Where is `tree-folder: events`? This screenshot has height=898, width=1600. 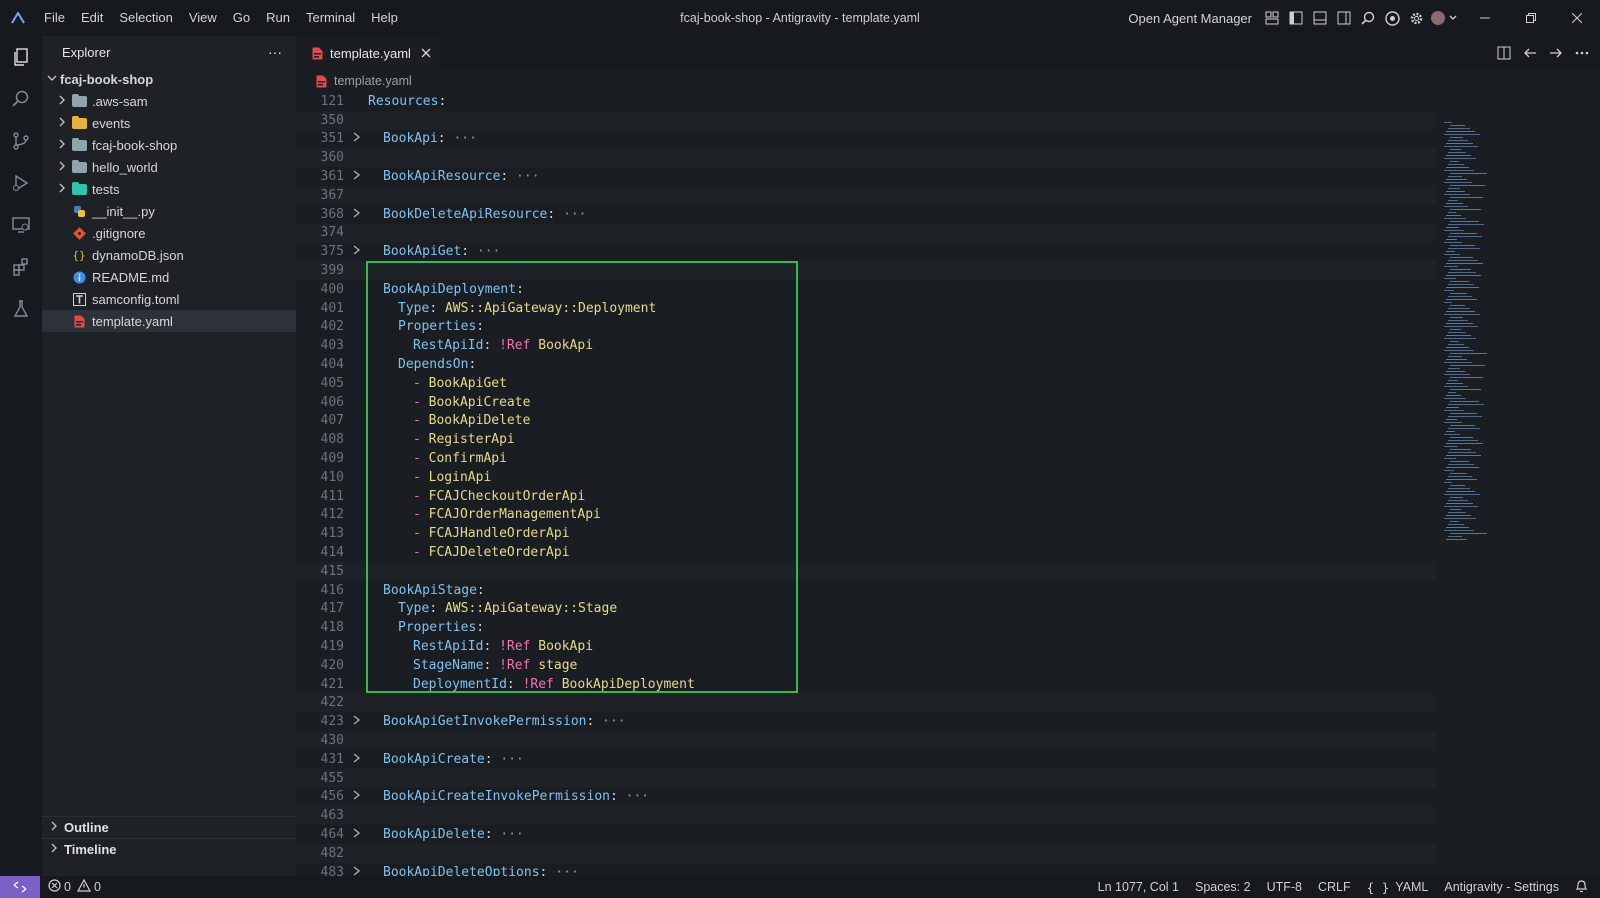
tree-folder: events is located at coordinates (169, 123).